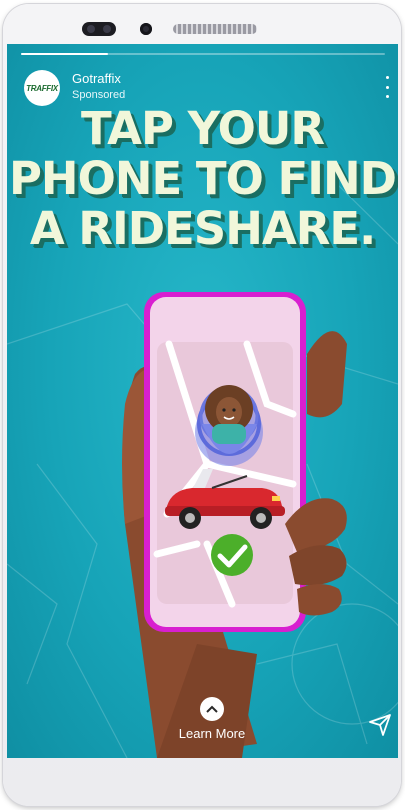 This screenshot has width=405, height=810. Describe the element at coordinates (215, 29) in the screenshot. I see `speaker-grille` at that location.